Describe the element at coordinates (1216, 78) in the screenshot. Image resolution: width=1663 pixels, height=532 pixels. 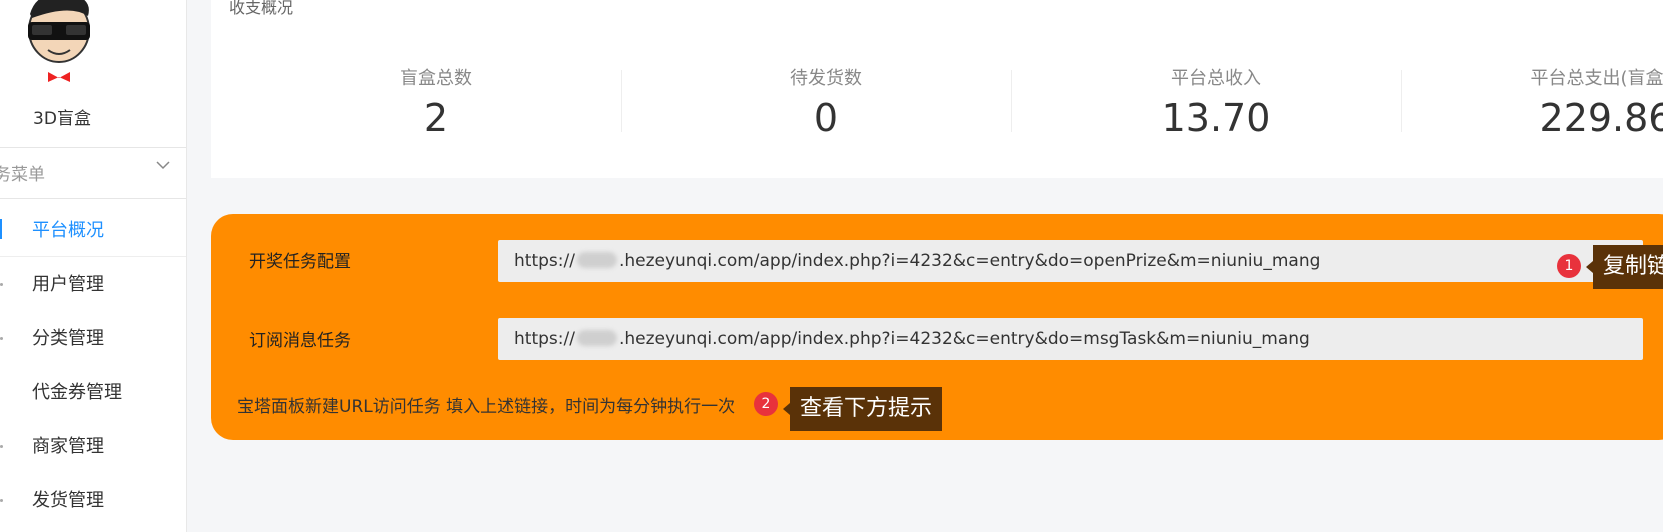
I see `stat-label: 平台总收入` at that location.